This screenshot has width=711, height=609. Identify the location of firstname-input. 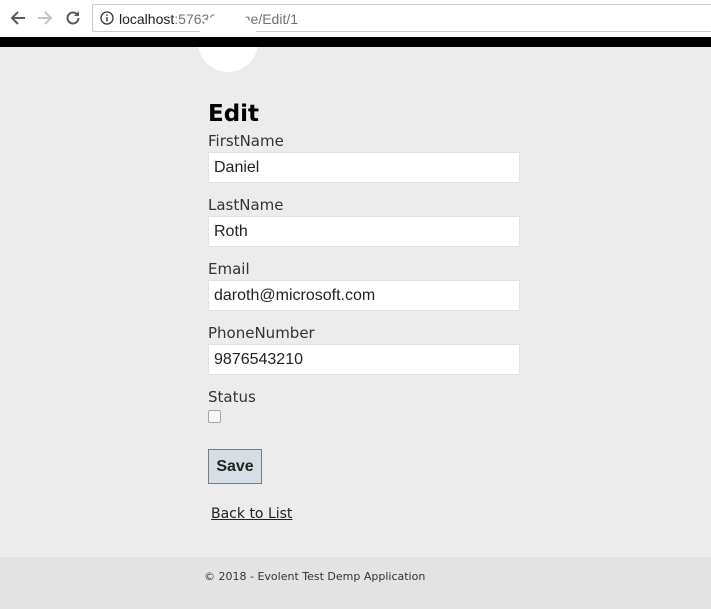
(364, 167).